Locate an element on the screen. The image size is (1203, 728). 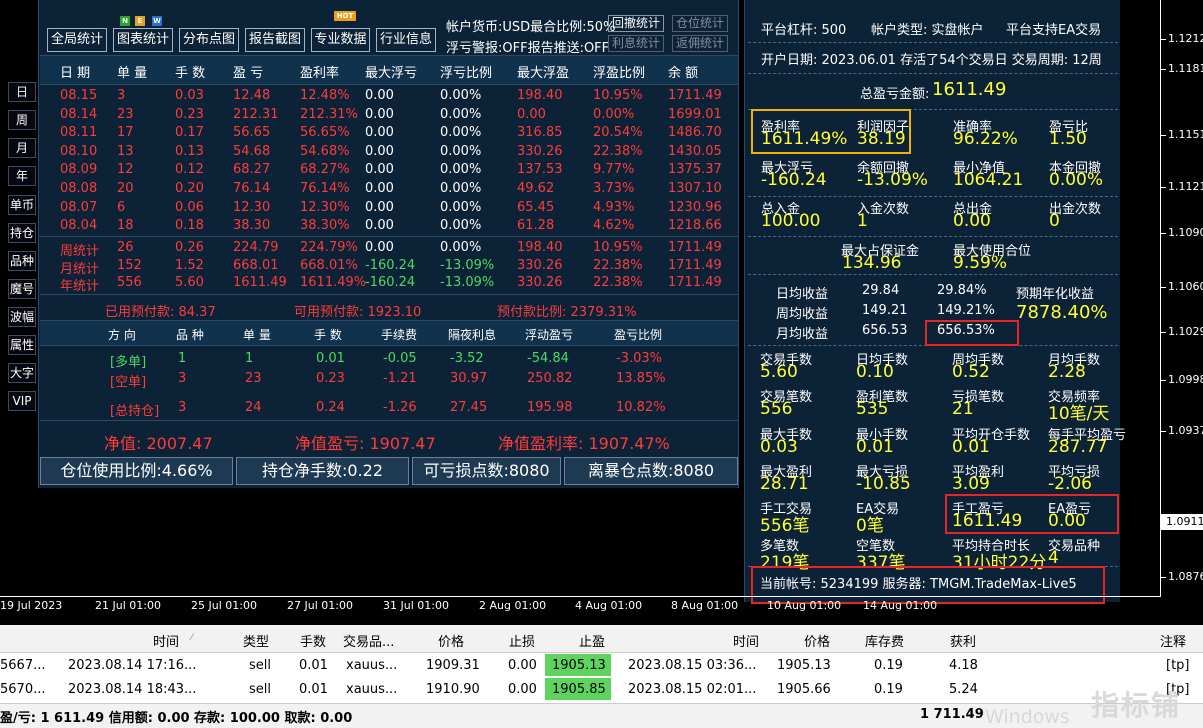
toolbar-button-1: 图表统计 is located at coordinates (143, 40).